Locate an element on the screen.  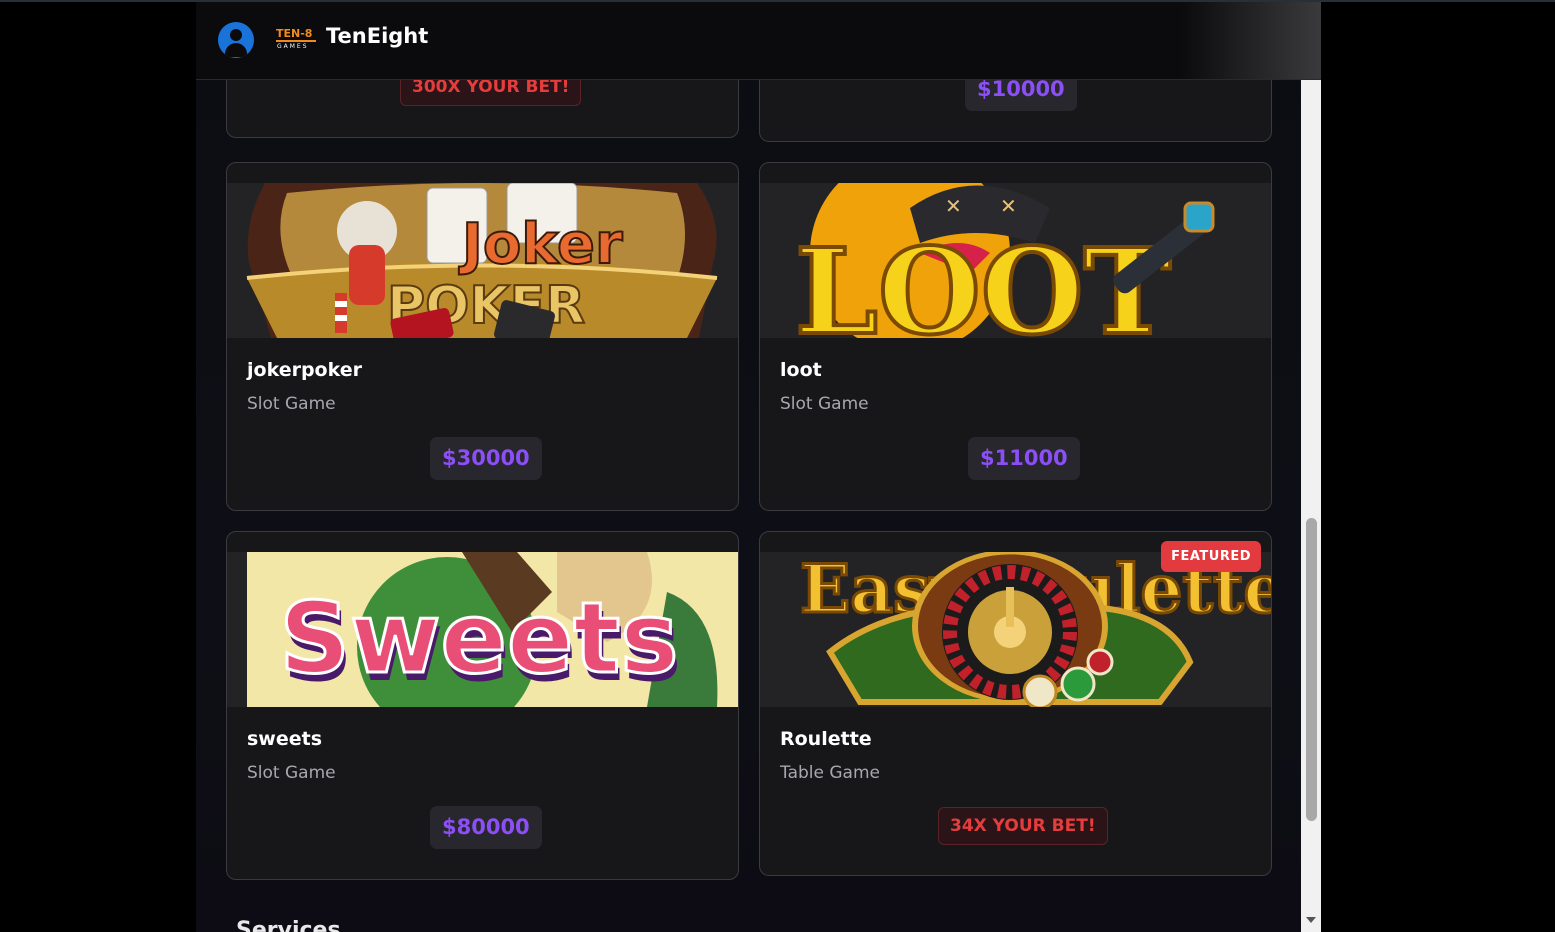
bet-multiplier-badge: 34X YOUR BET! is located at coordinates (1023, 826).